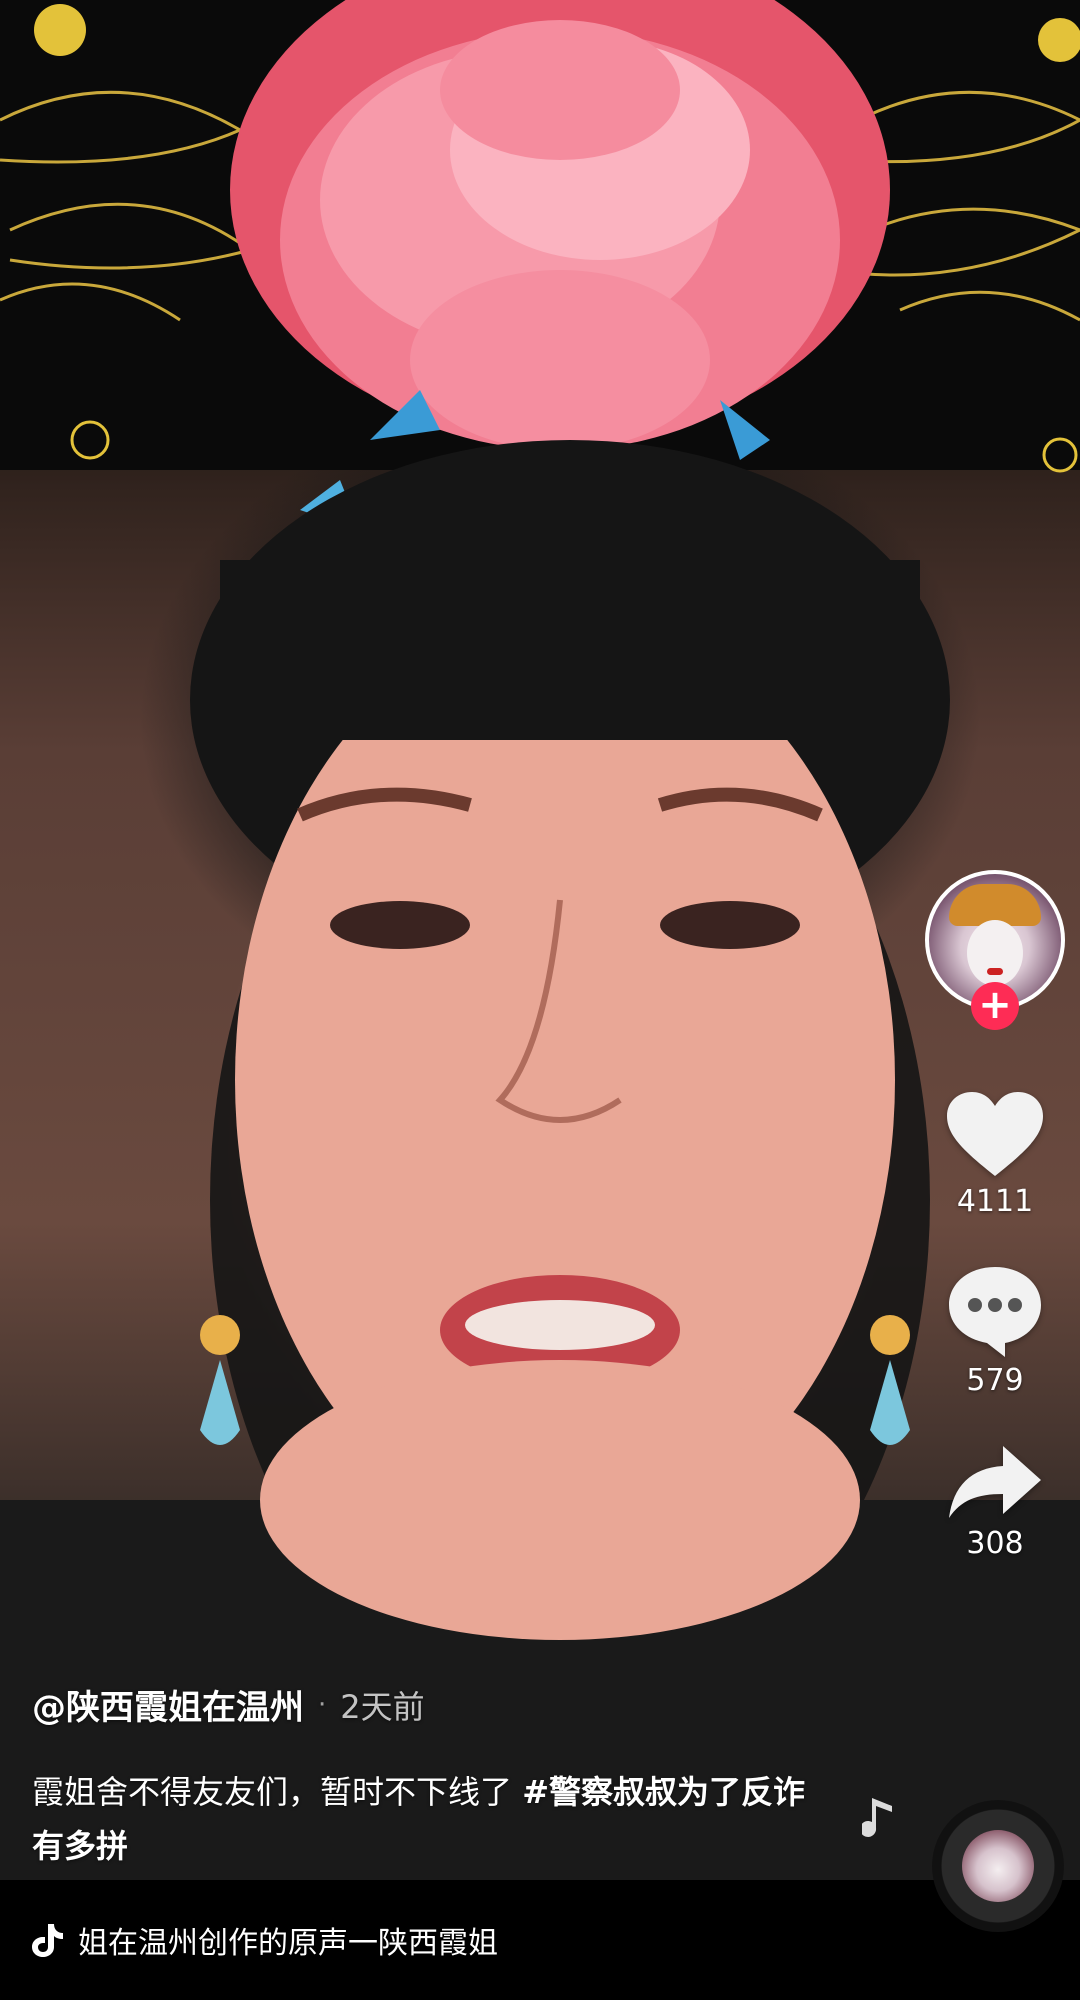 This screenshot has height=2000, width=1080. What do you see at coordinates (877, 1817) in the screenshot?
I see `music-note-icon` at bounding box center [877, 1817].